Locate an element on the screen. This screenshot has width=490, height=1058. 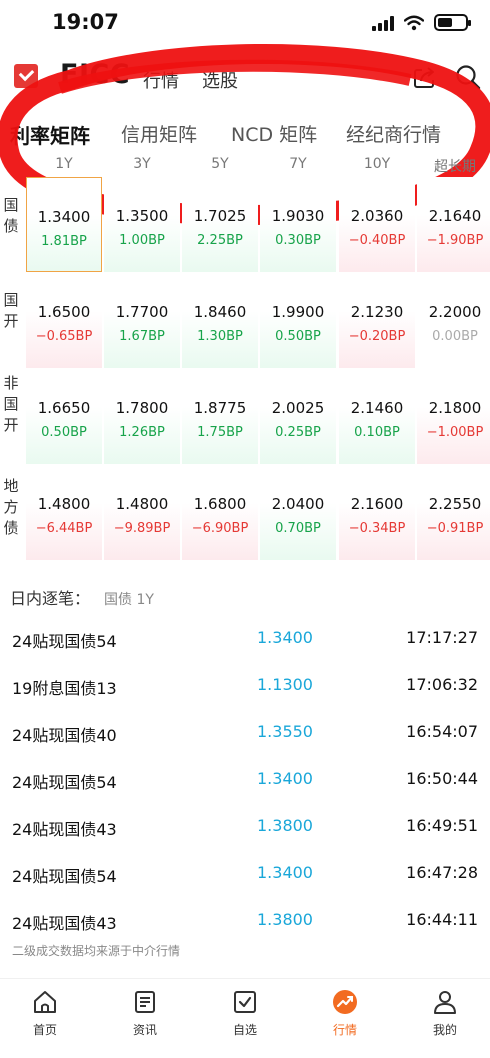
cell-bp-change: 2.25BP is located at coordinates (220, 240).